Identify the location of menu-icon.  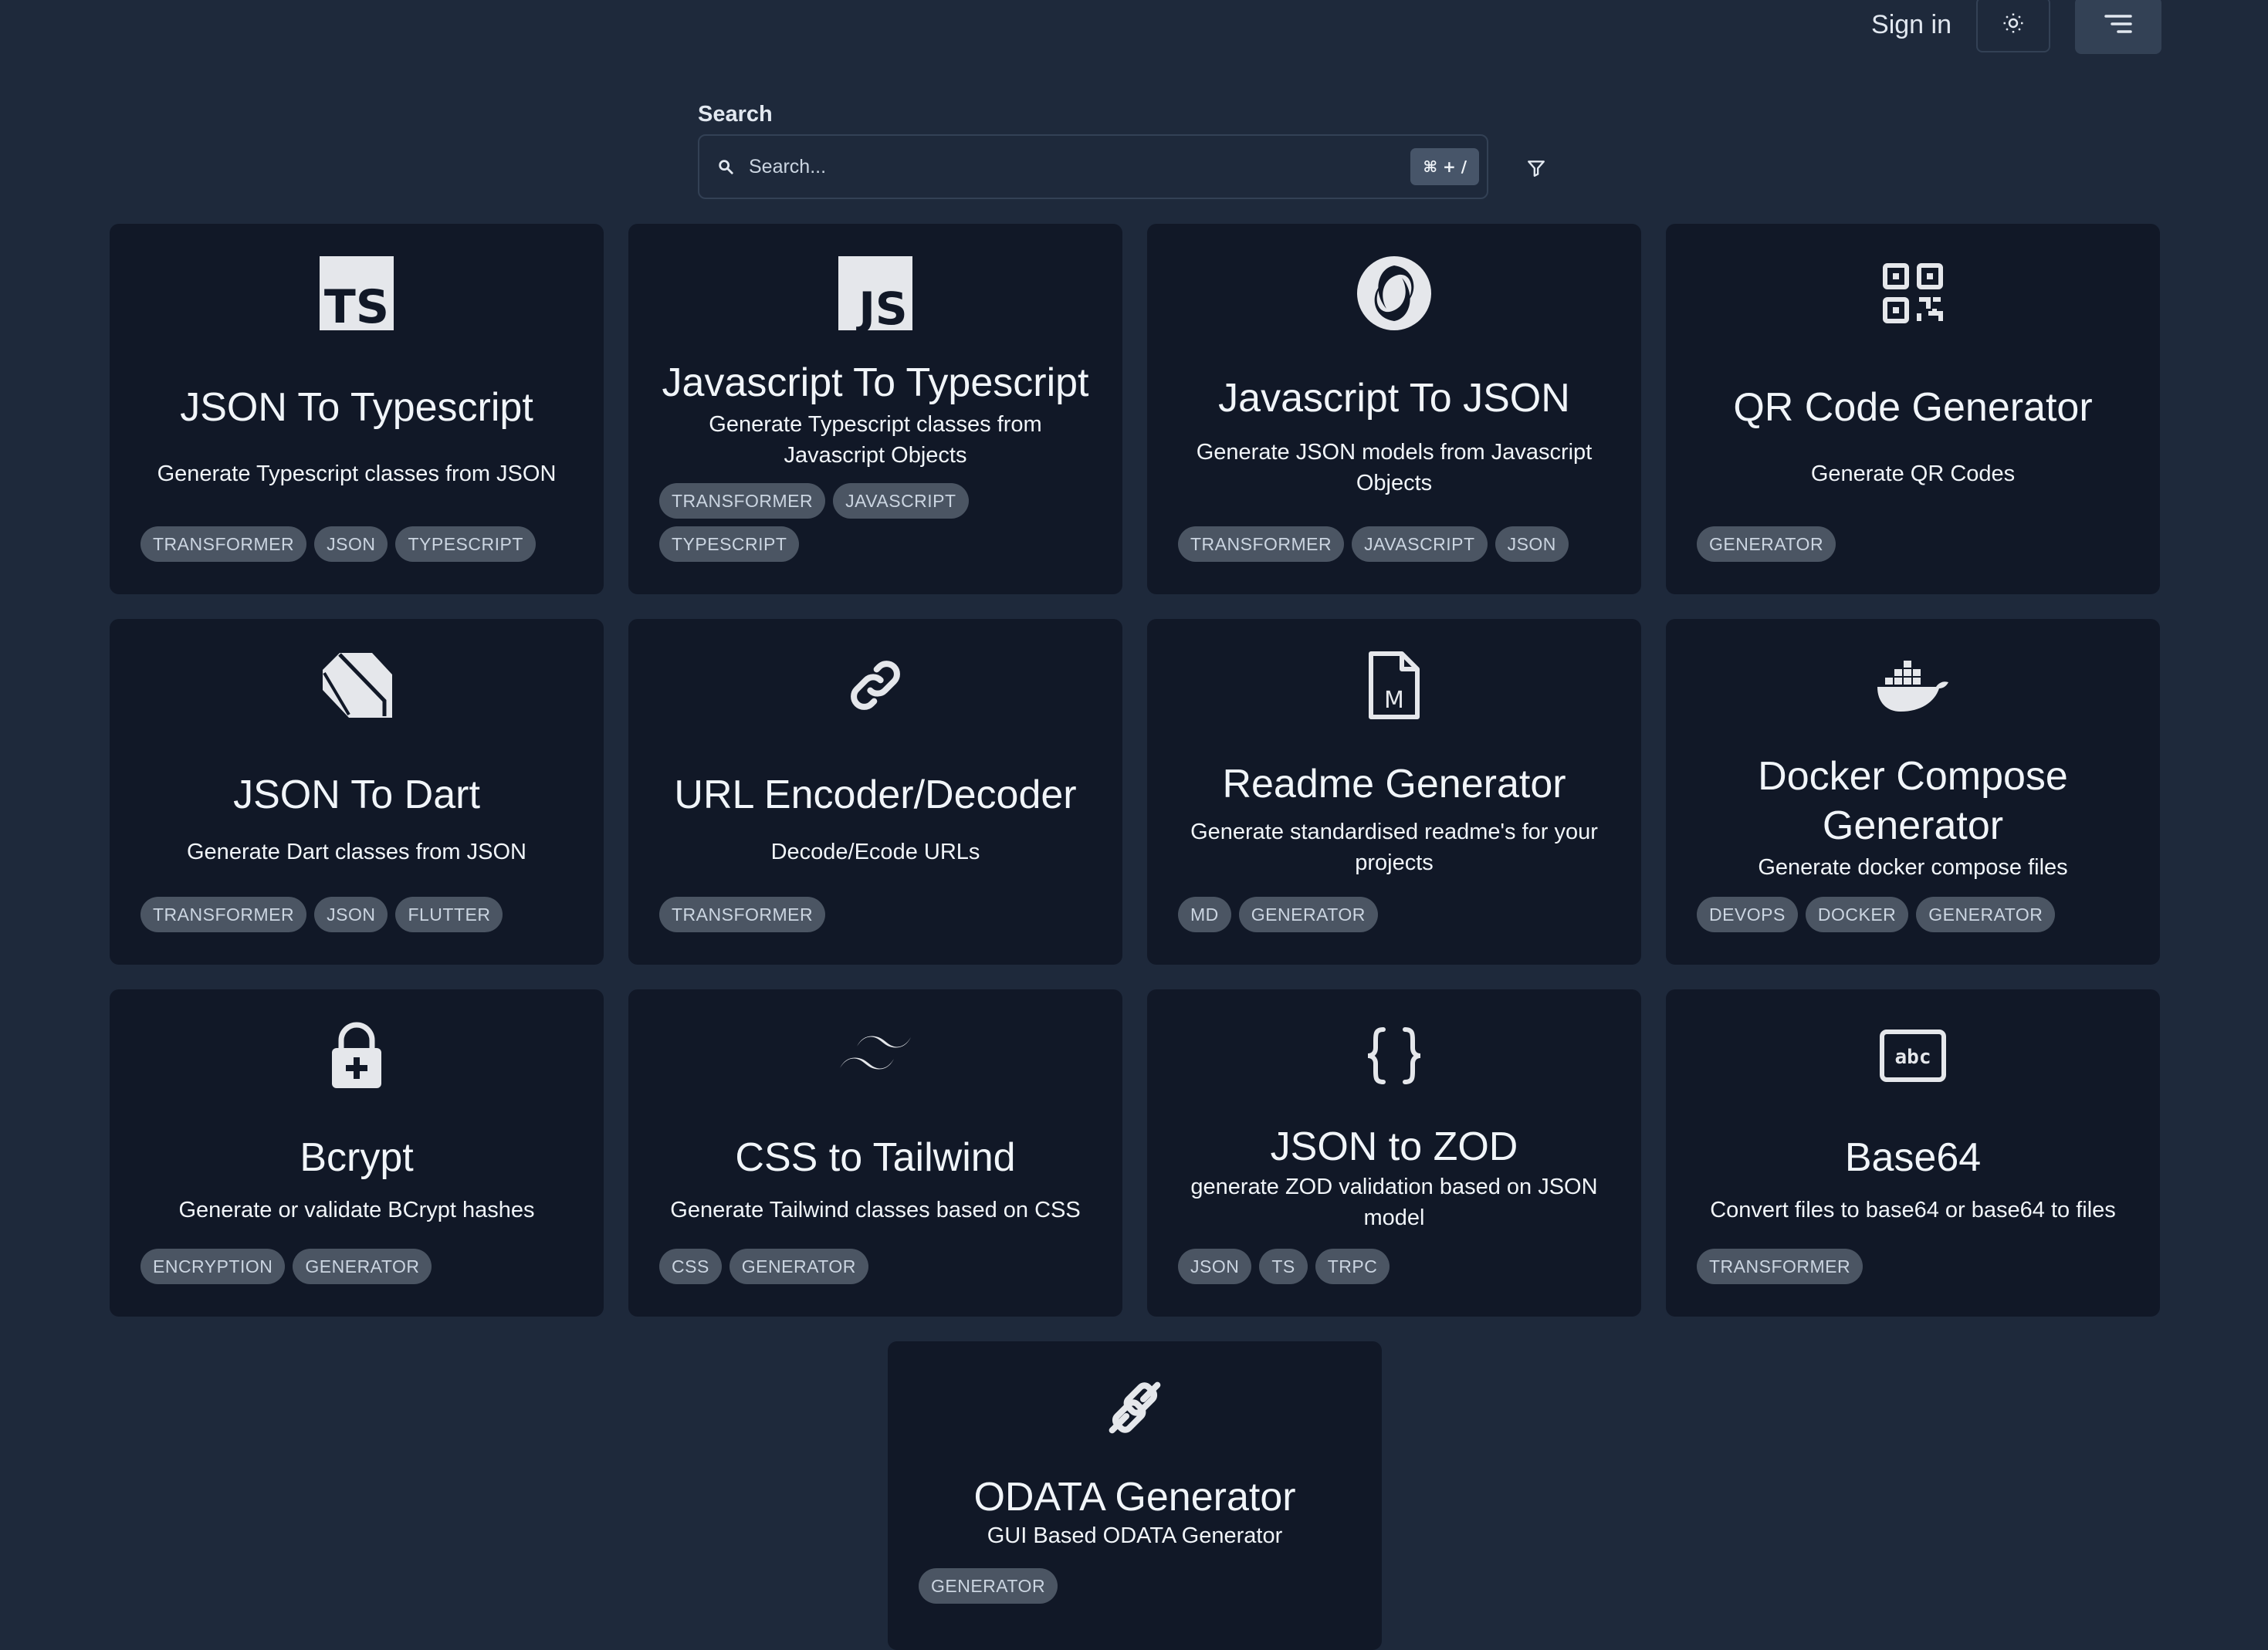
(2118, 25).